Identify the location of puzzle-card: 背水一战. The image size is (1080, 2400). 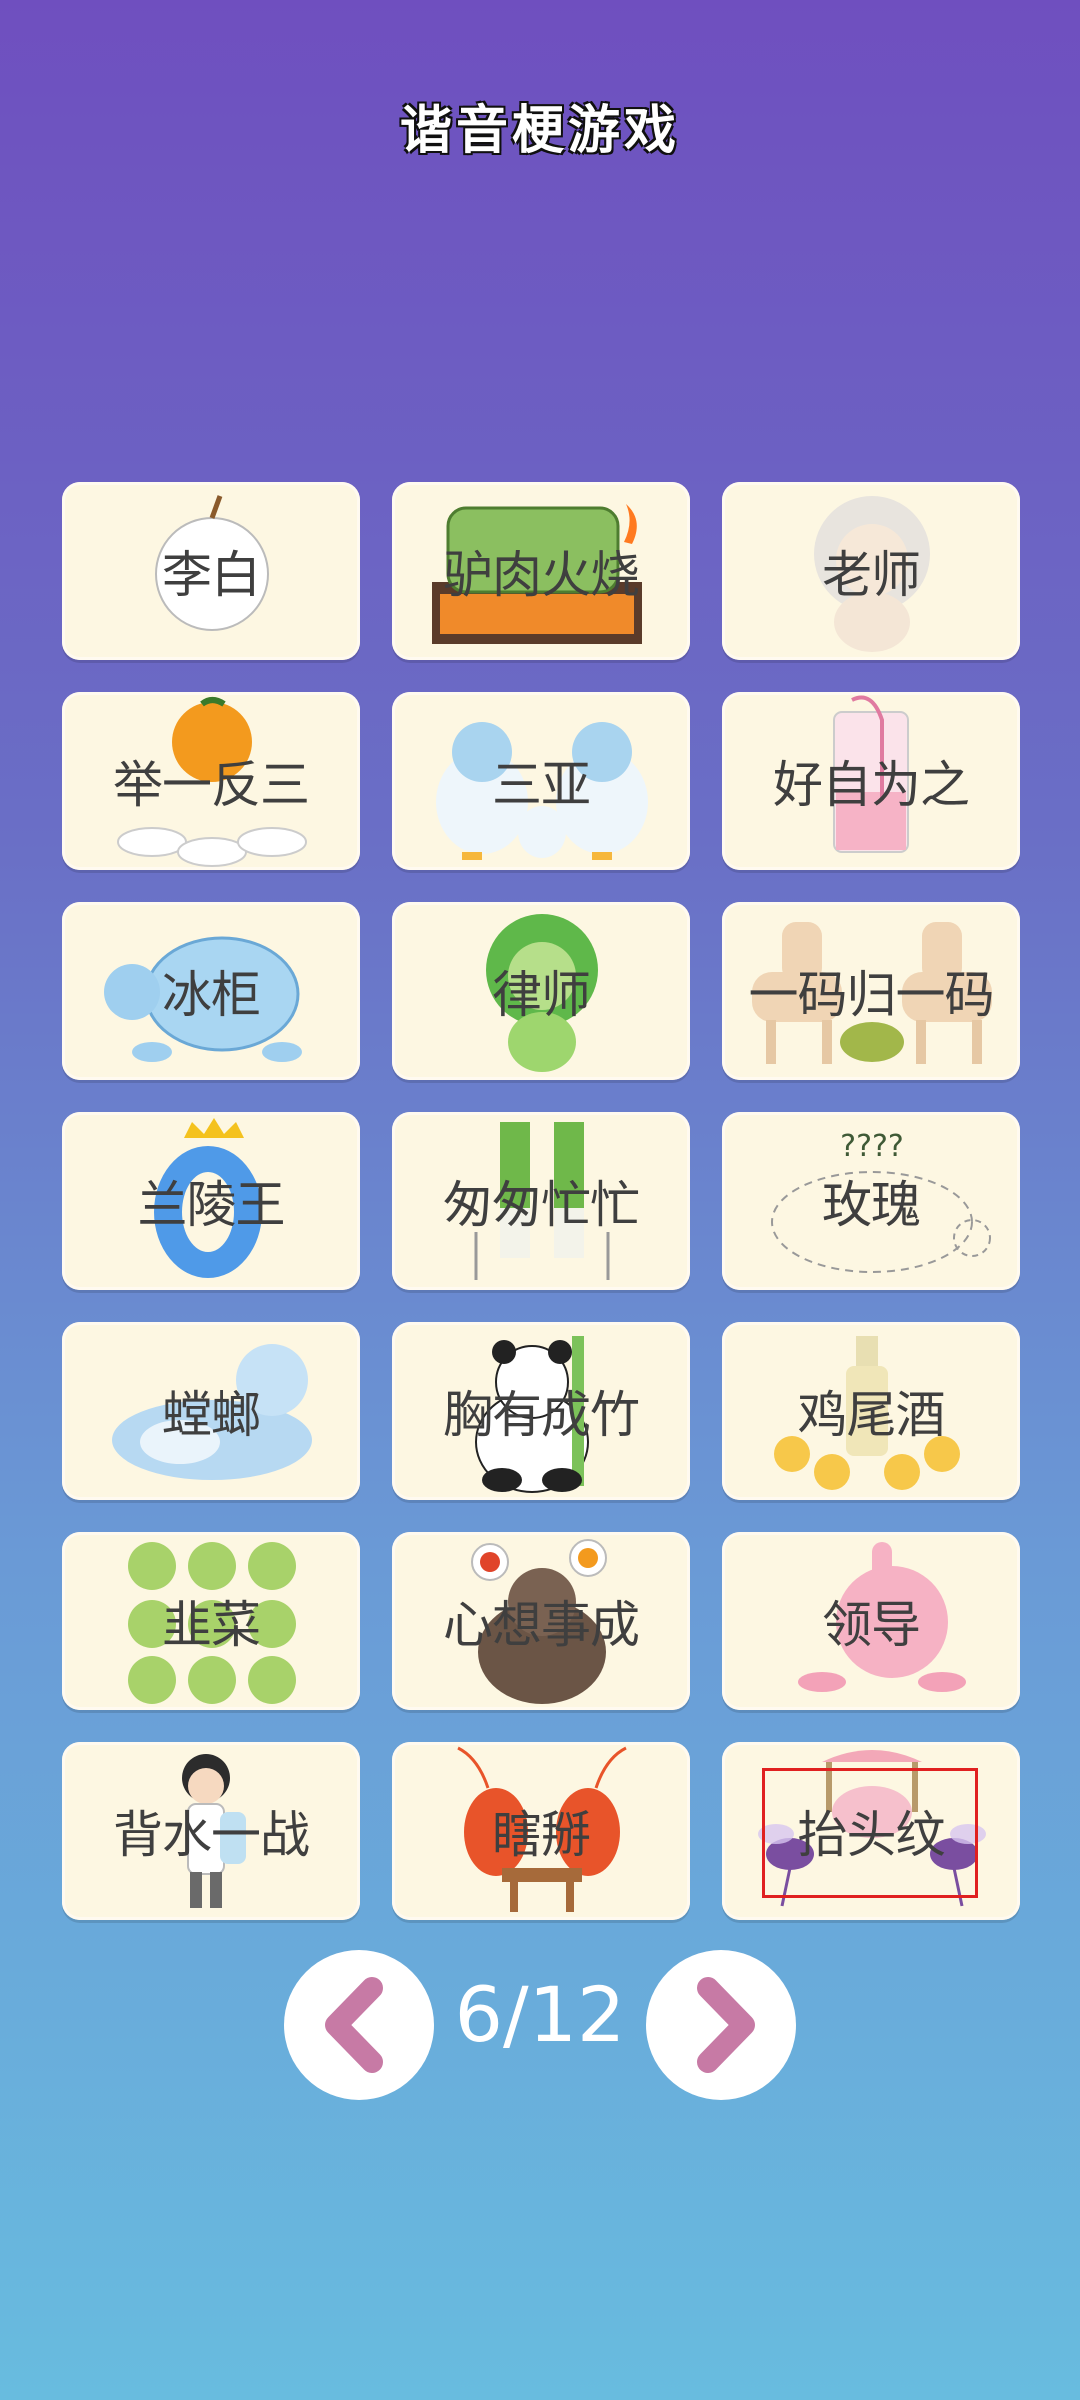
(211, 1831).